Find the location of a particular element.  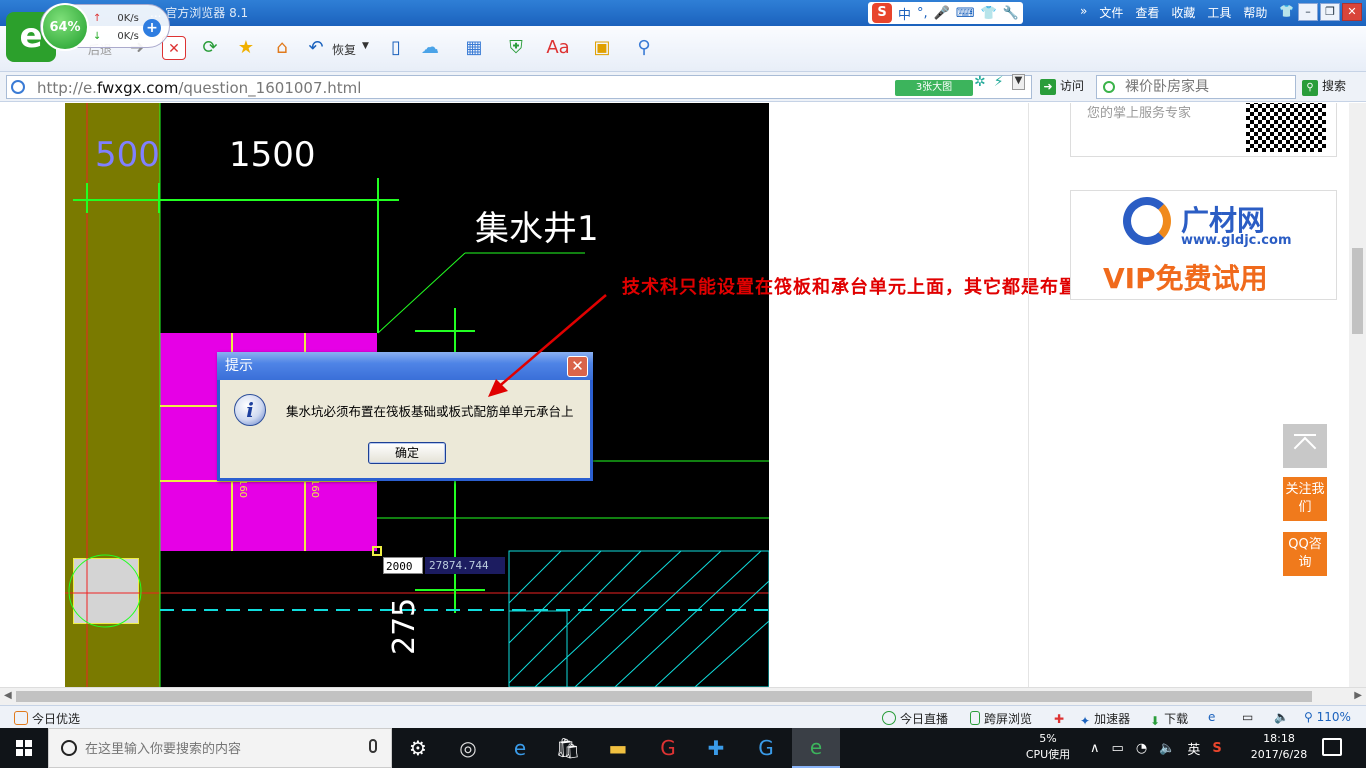

maximize-button: ❐ is located at coordinates (1330, 12).